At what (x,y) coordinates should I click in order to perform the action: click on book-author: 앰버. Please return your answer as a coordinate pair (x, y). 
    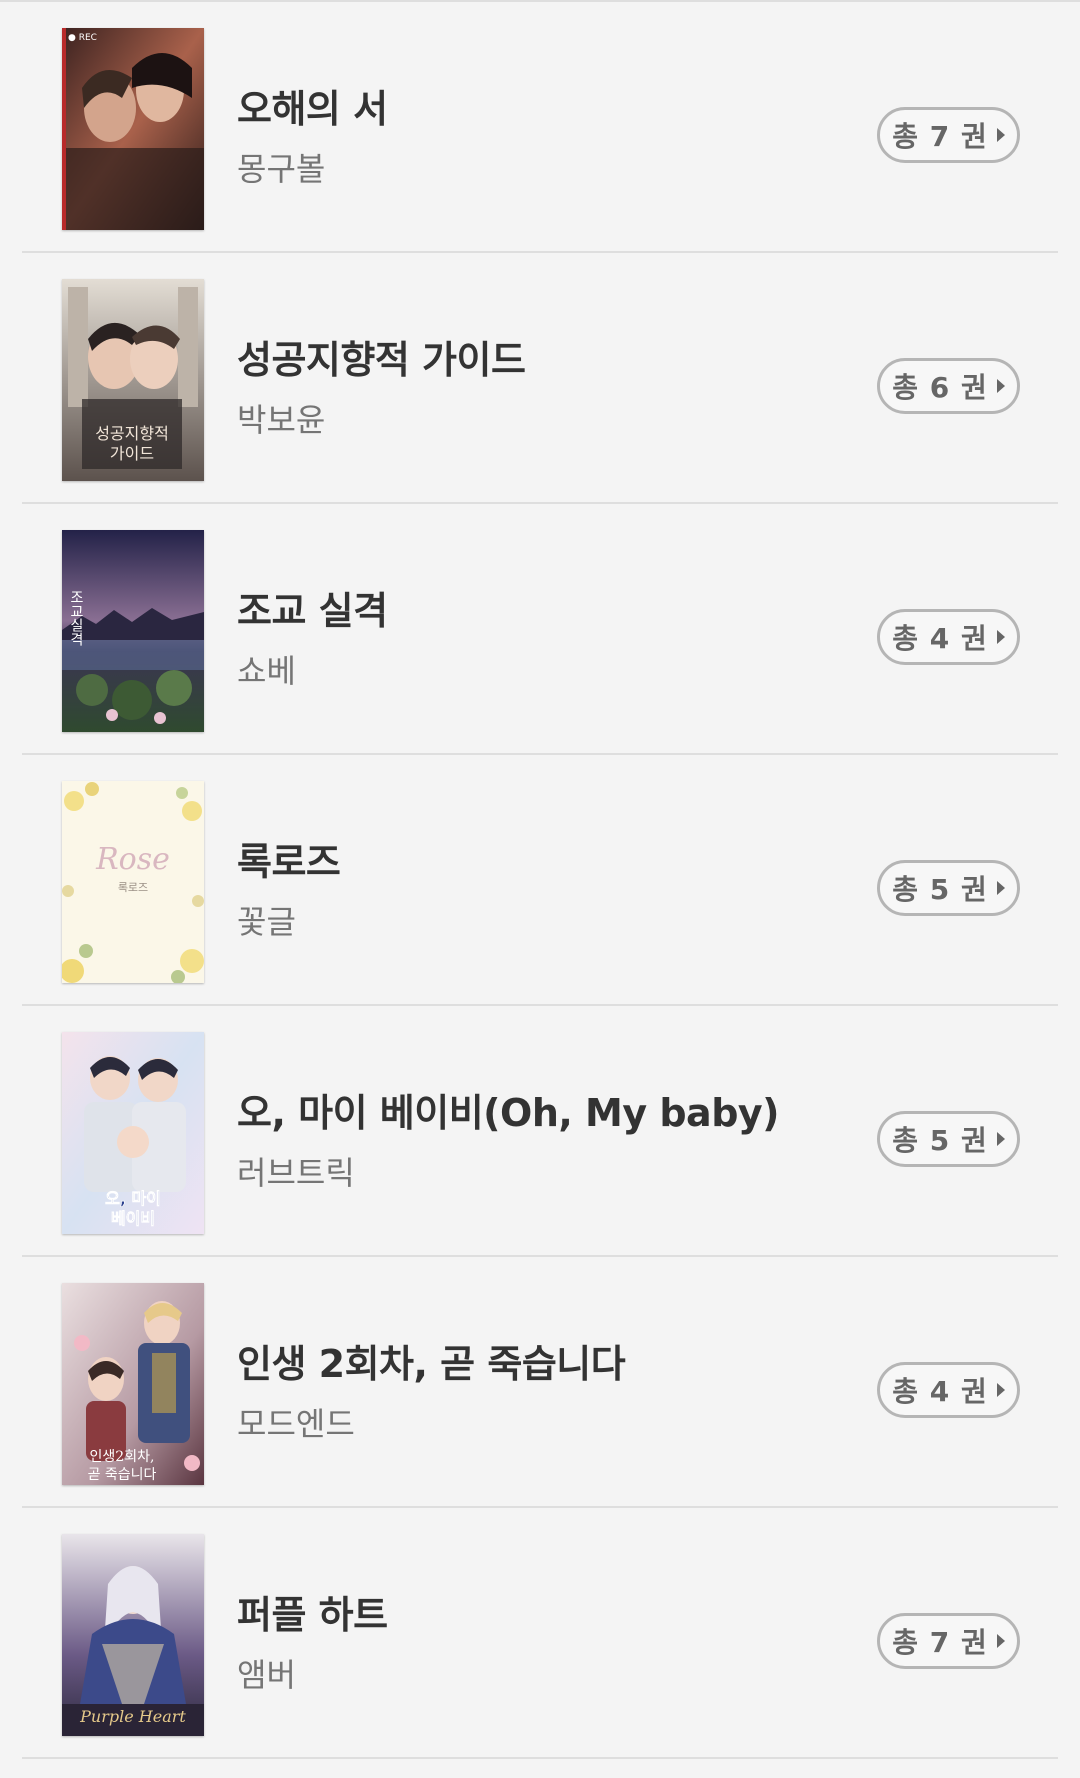
    Looking at the image, I should click on (266, 1675).